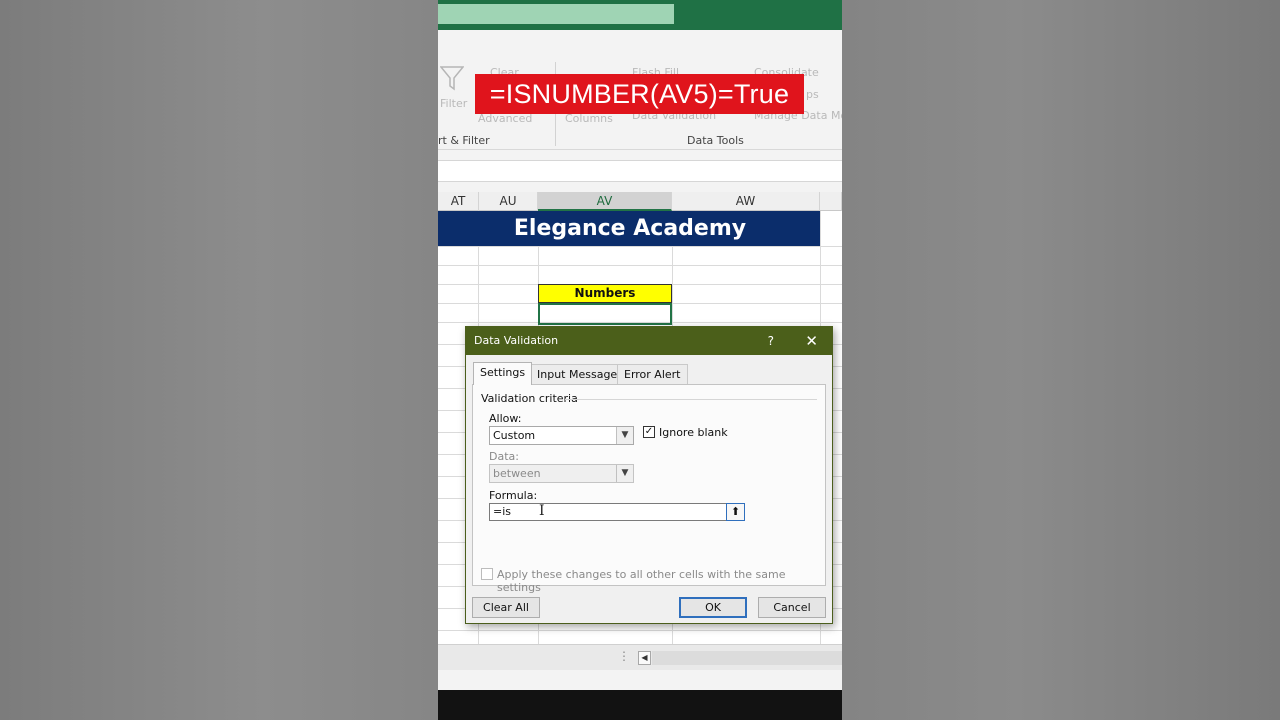 The height and width of the screenshot is (720, 1280). I want to click on collapse-dialog-button: ⬆, so click(735, 512).